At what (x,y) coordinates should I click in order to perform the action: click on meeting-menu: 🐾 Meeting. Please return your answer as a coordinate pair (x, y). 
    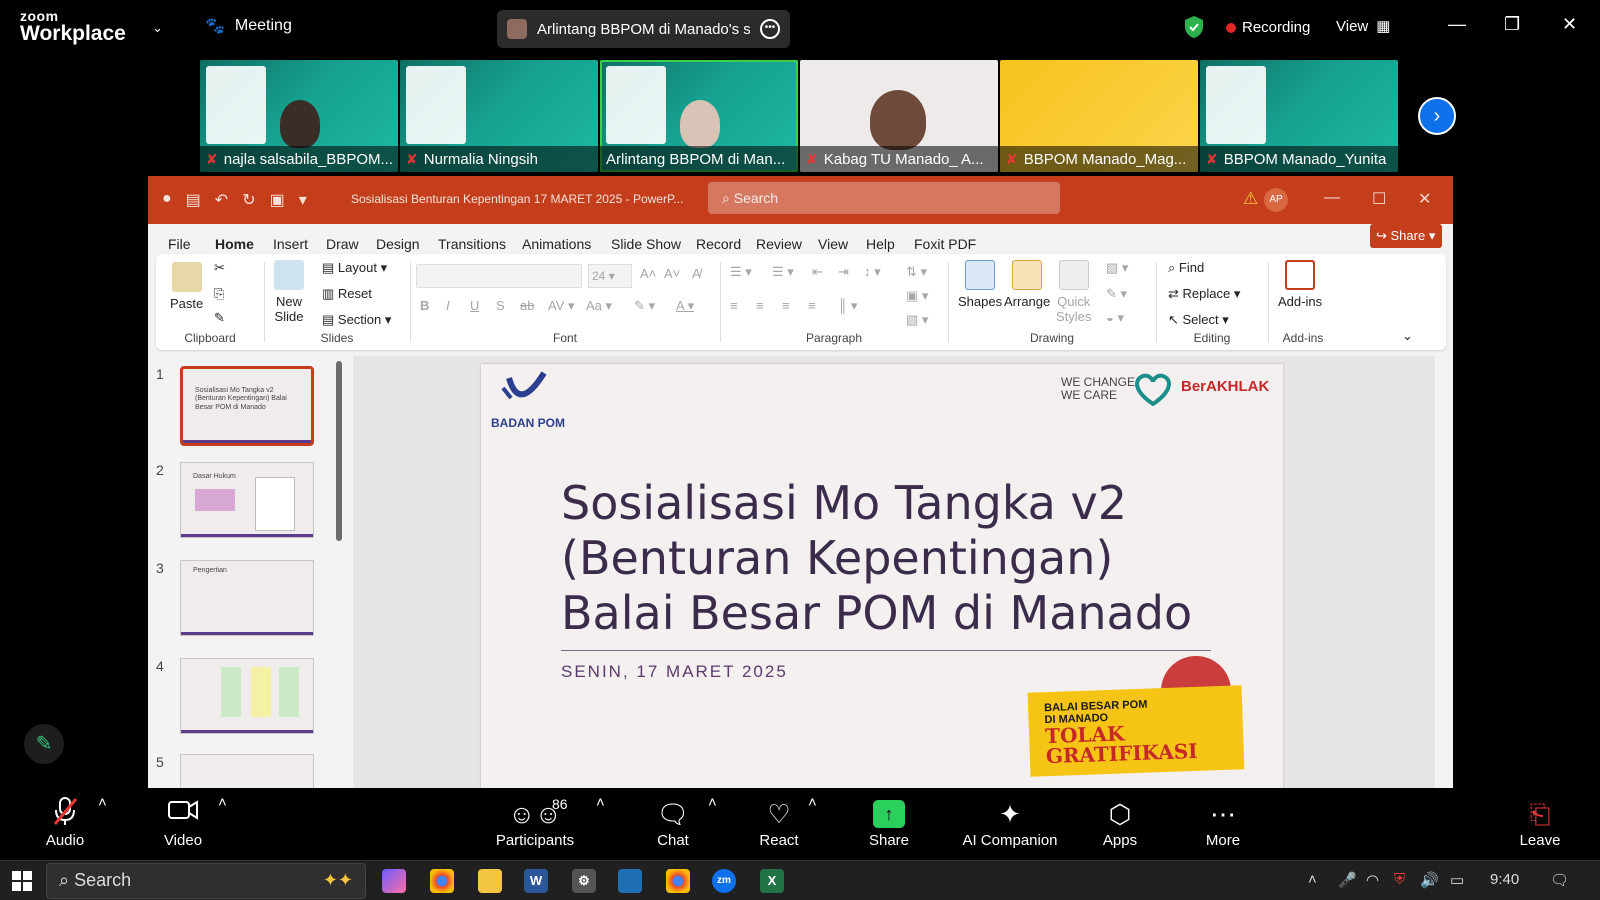
    Looking at the image, I should click on (248, 26).